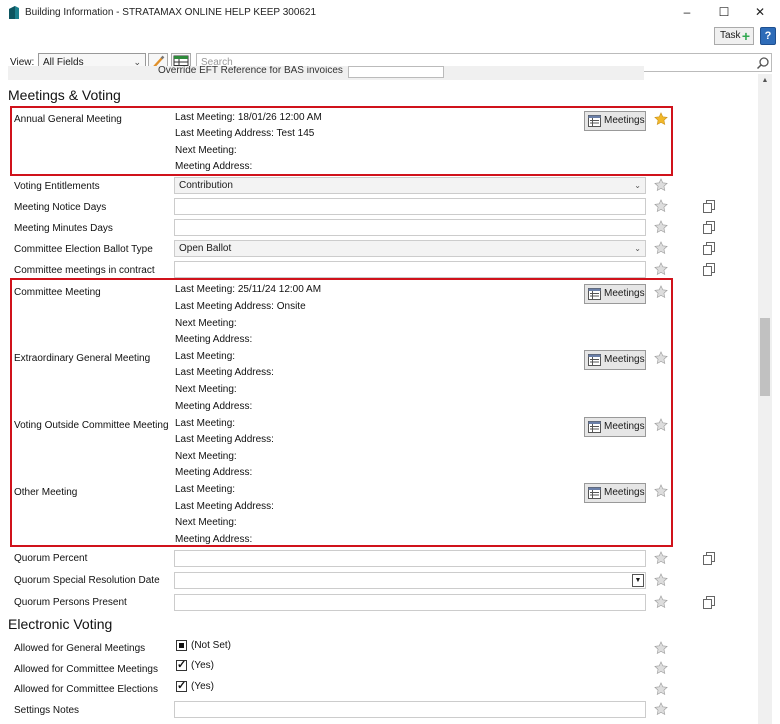 This screenshot has height=724, width=780. I want to click on committee-election-ballot-type-select: Open Ballot ⌄, so click(410, 248).